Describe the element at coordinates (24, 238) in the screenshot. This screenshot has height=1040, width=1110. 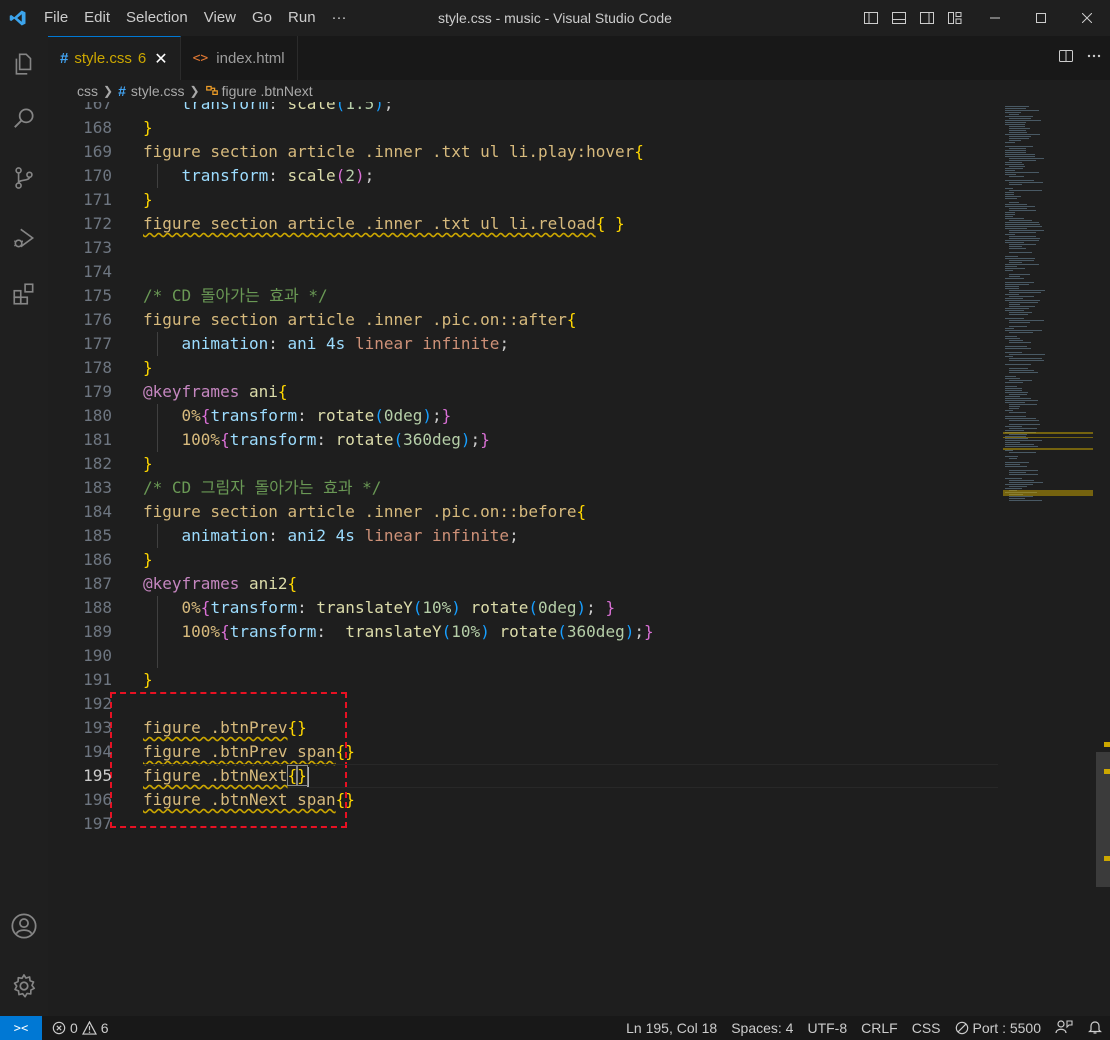
I see `run-and-debug-icon` at that location.